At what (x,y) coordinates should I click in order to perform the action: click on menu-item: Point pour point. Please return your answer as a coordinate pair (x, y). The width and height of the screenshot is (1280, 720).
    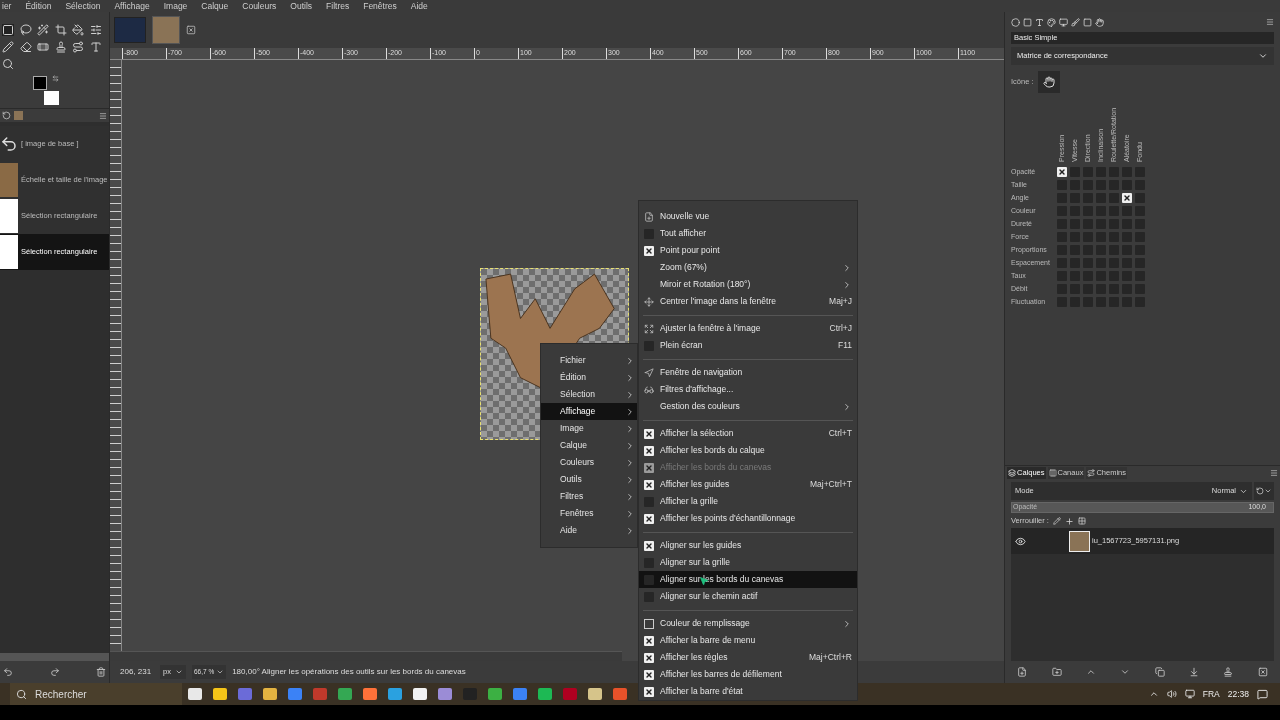
    Looking at the image, I should click on (748, 250).